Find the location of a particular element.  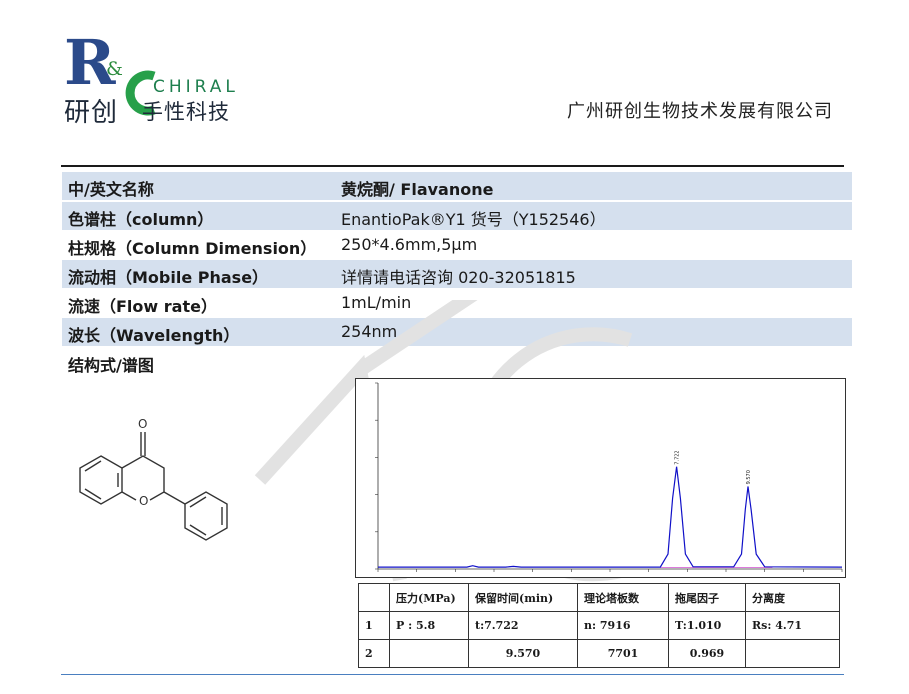

row-value: 详情请电话咨询 020-32051815 is located at coordinates (458, 277).